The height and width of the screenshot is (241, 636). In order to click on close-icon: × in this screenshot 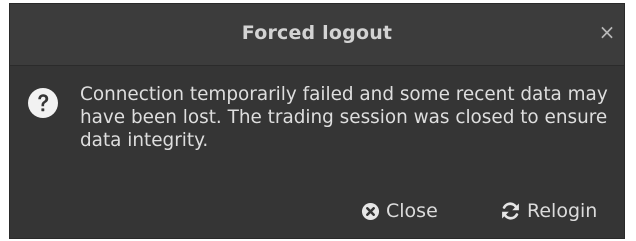, I will do `click(607, 32)`.